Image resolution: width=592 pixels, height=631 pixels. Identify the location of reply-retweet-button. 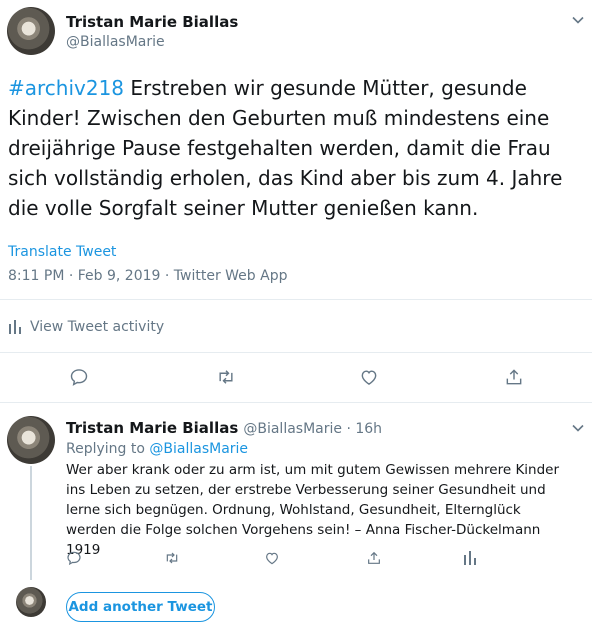
(172, 560).